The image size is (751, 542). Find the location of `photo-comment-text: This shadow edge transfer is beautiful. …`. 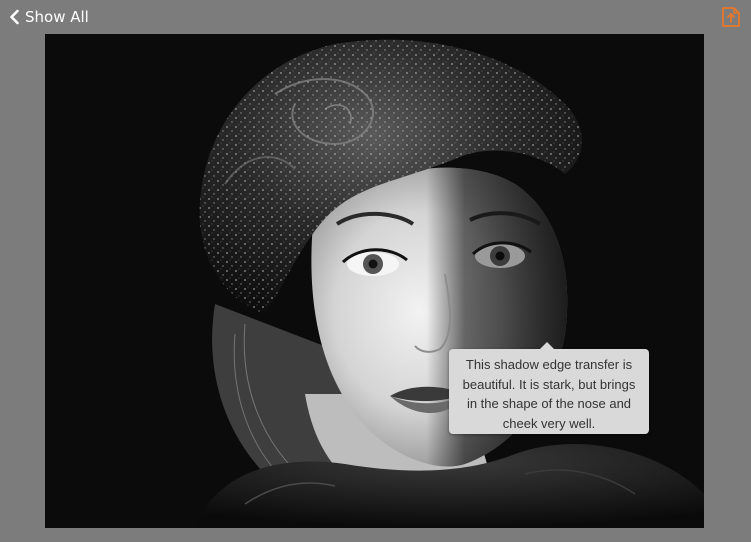

photo-comment-text: This shadow edge transfer is beautiful. … is located at coordinates (549, 394).